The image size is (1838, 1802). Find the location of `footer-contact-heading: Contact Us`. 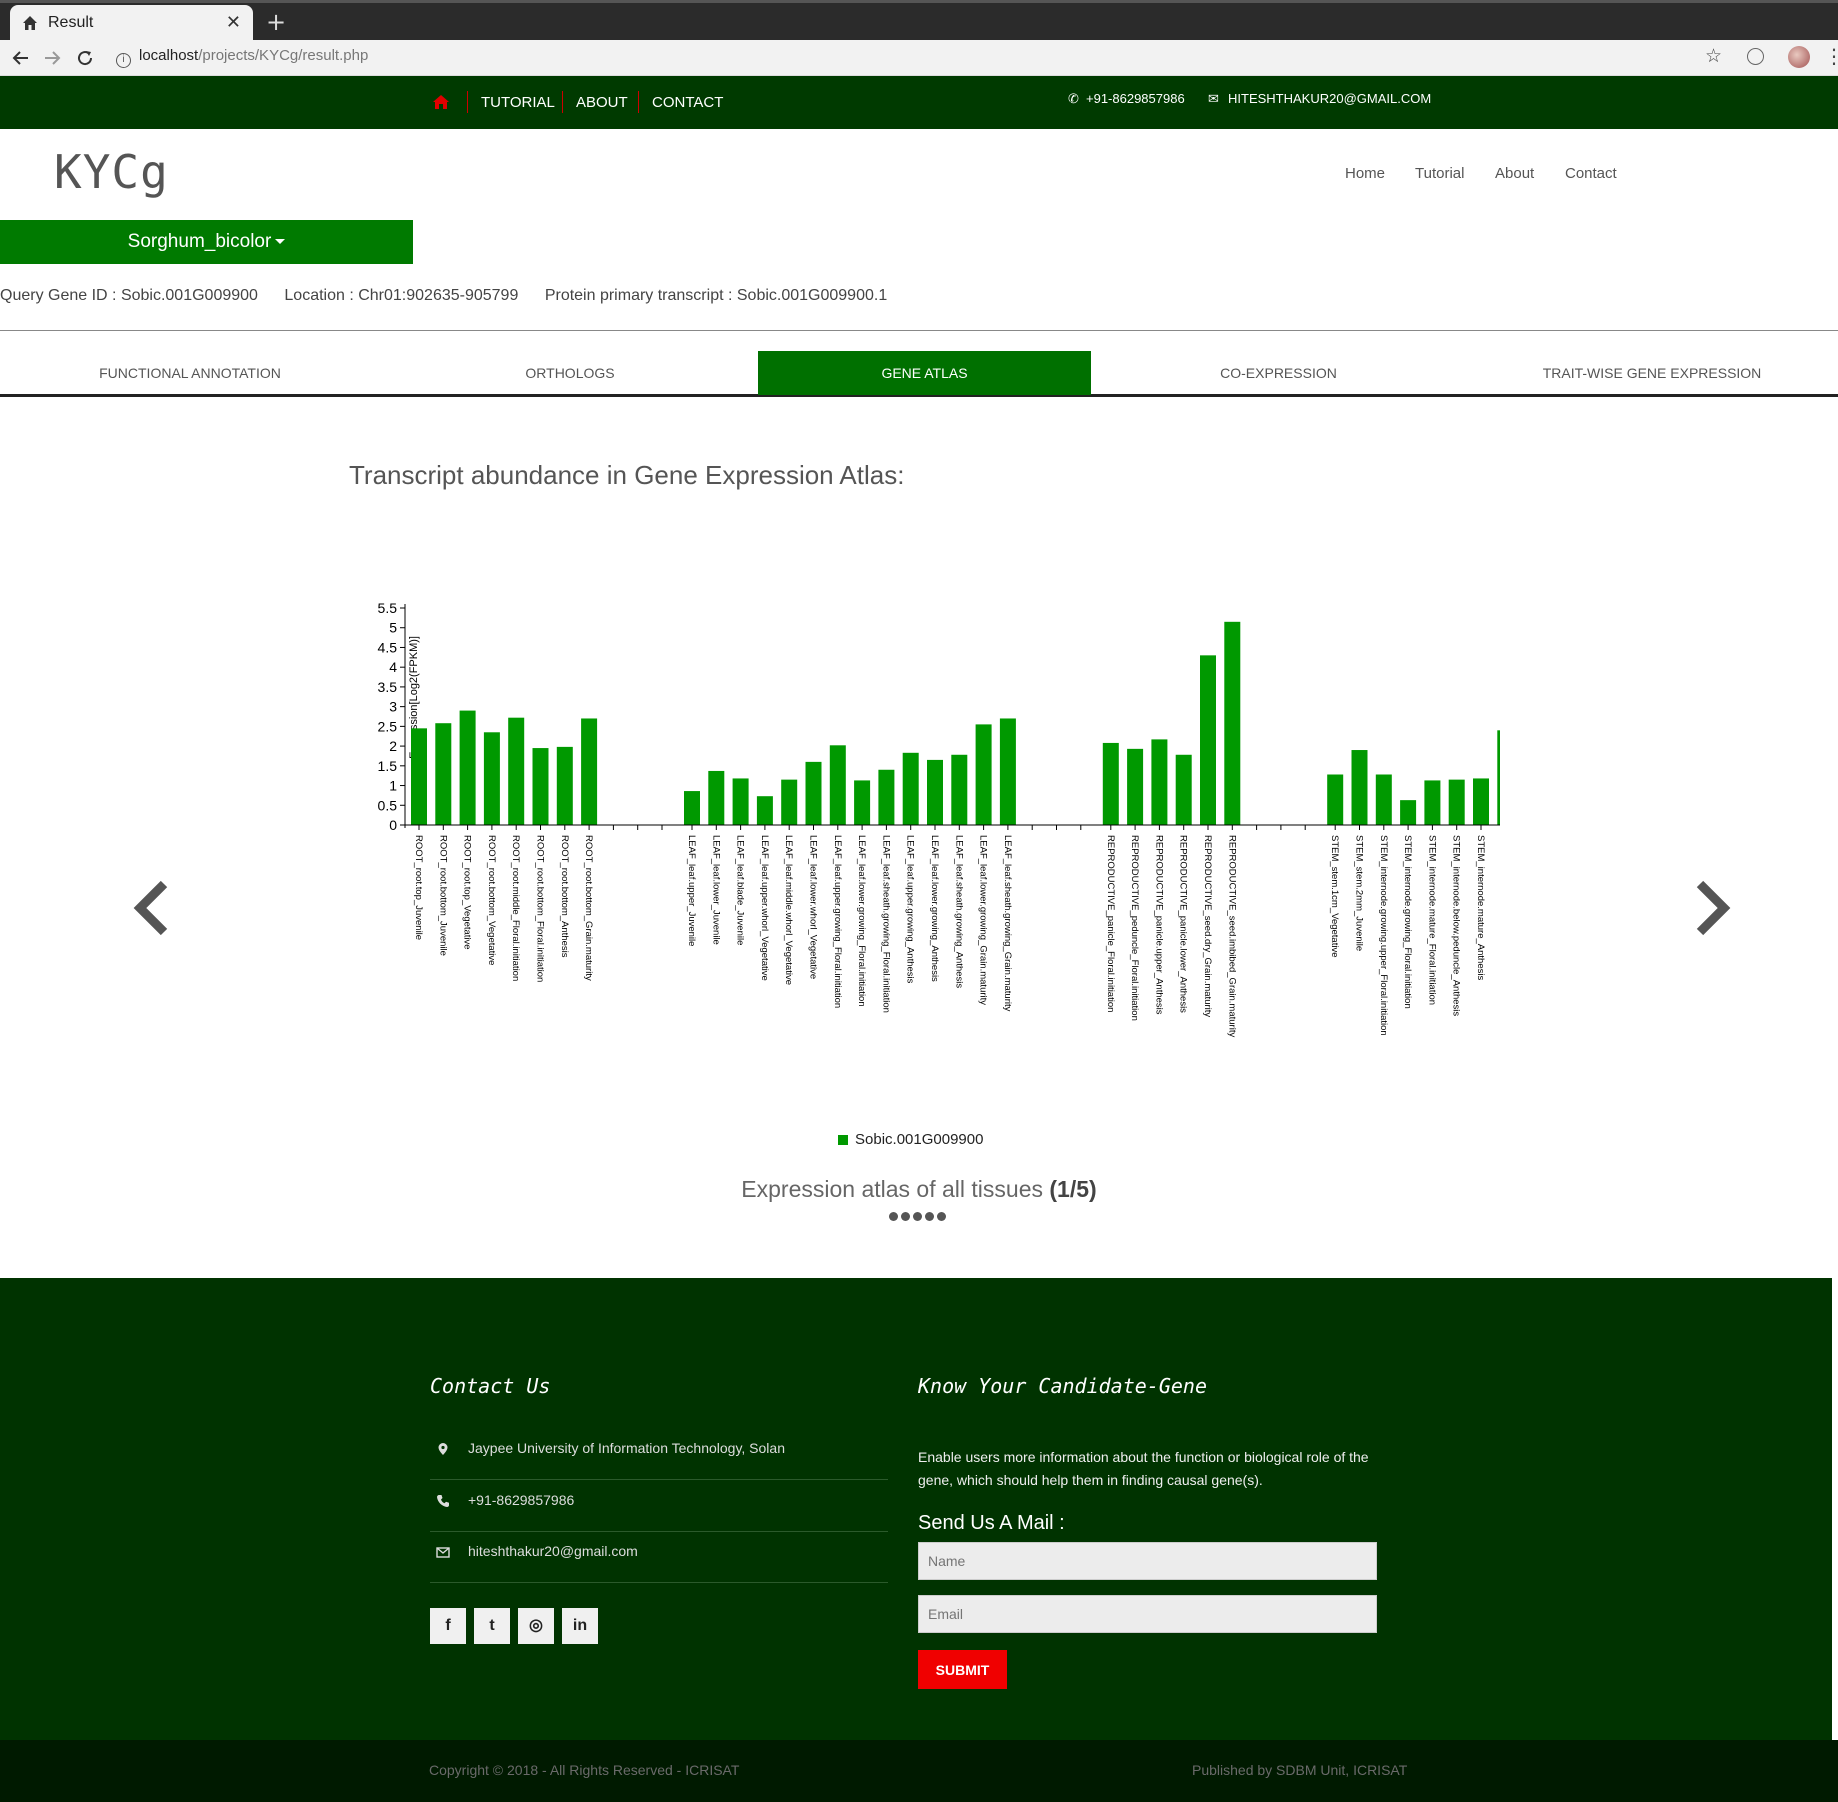

footer-contact-heading: Contact Us is located at coordinates (490, 1386).